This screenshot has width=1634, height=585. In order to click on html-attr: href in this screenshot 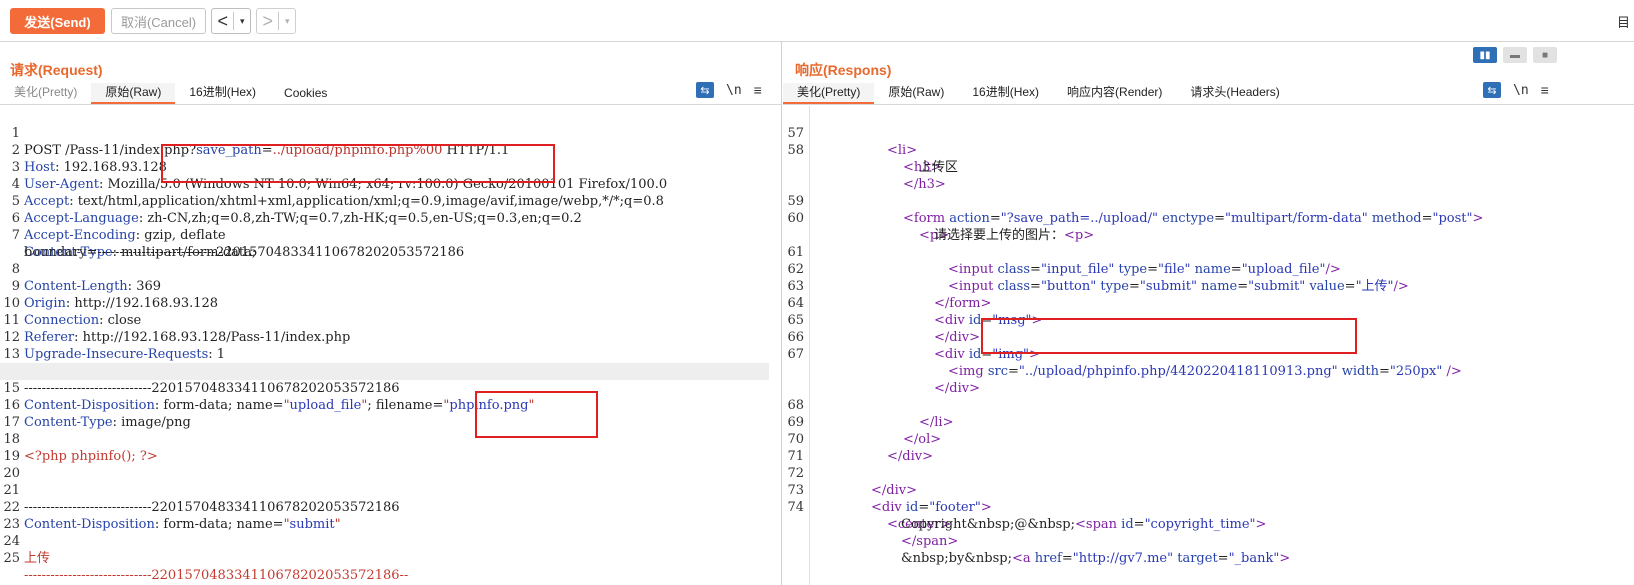, I will do `click(1048, 558)`.